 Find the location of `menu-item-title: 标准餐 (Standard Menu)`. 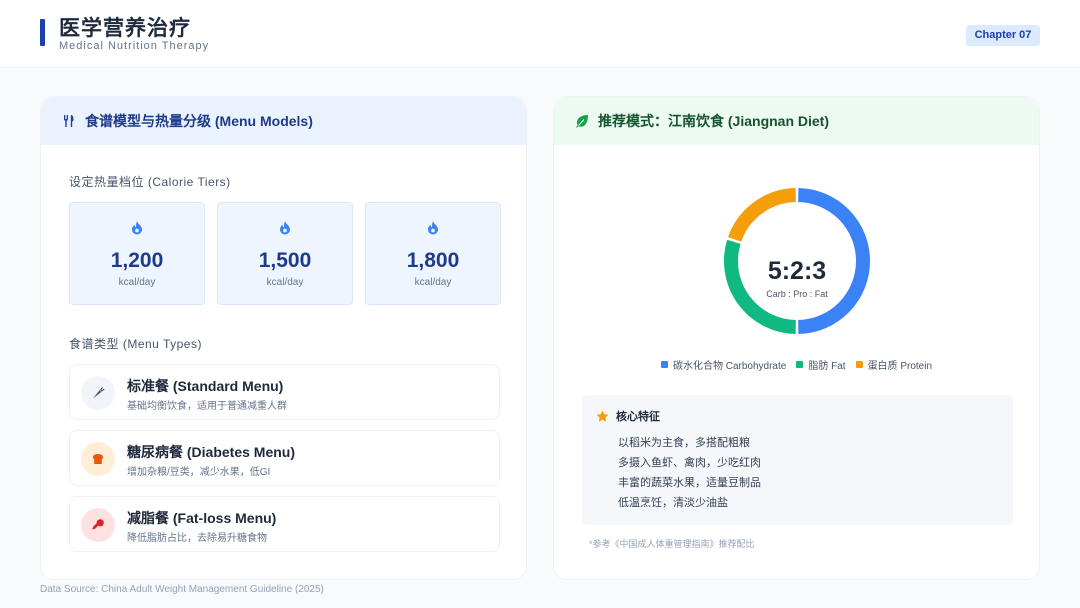

menu-item-title: 标准餐 (Standard Menu) is located at coordinates (205, 386).